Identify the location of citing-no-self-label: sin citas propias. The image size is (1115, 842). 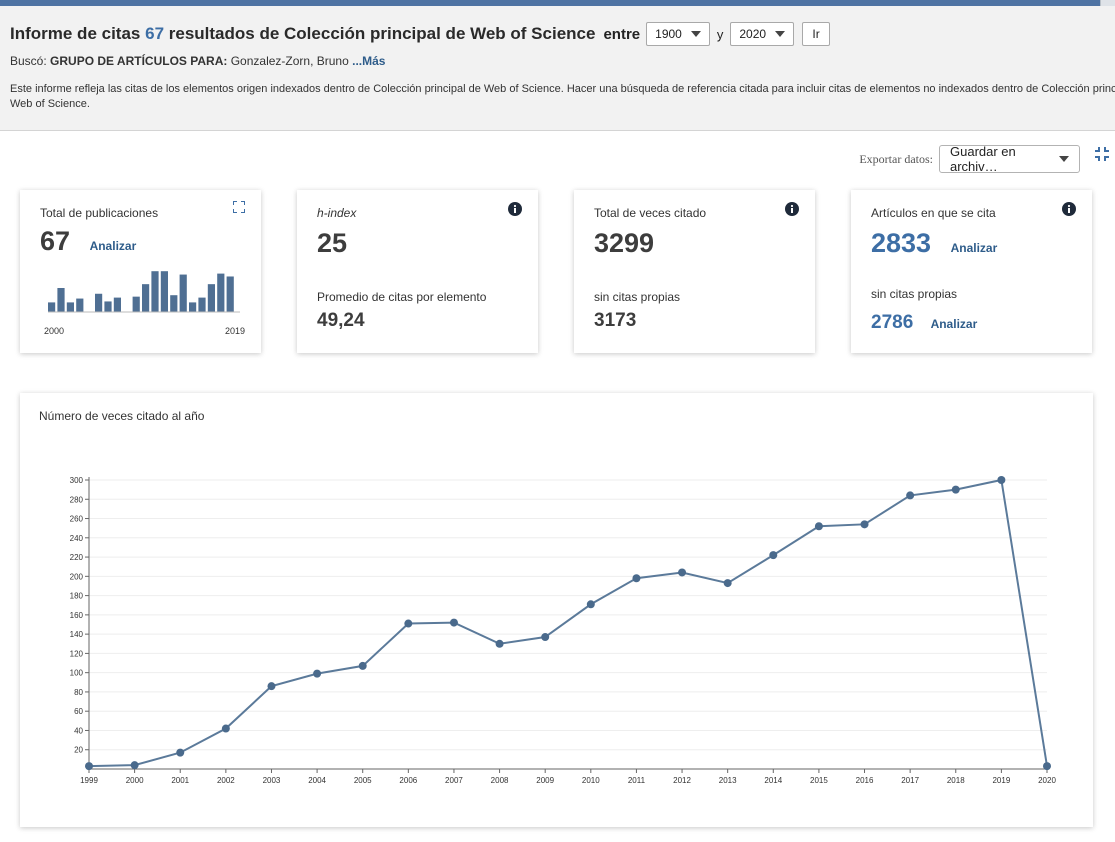
(914, 294).